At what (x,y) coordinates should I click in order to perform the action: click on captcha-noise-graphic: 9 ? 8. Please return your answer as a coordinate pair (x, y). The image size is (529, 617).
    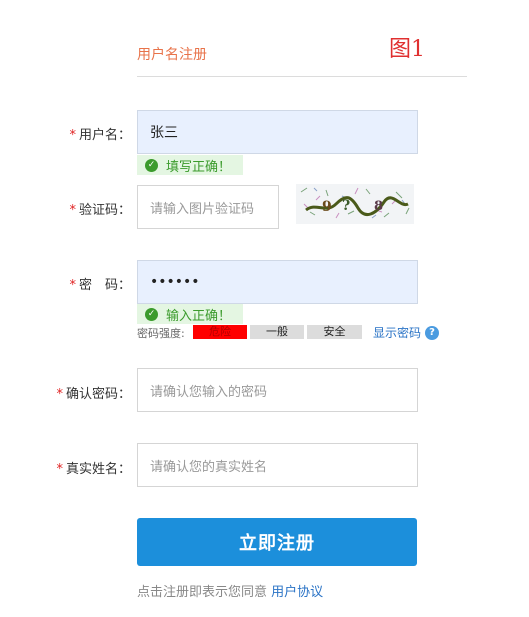
    Looking at the image, I should click on (355, 203).